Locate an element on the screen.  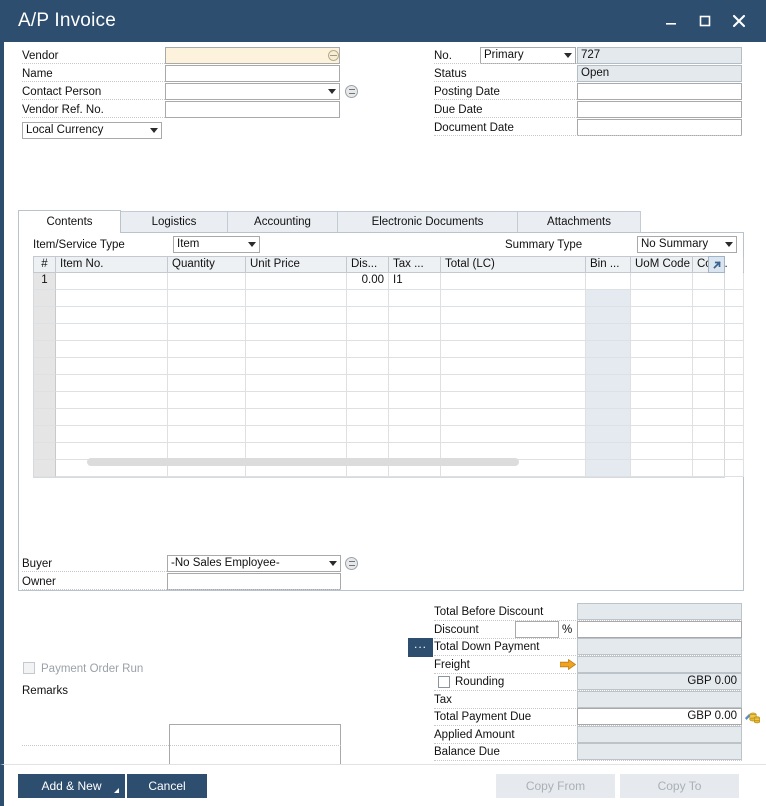
grid-cell-disc: 0.00 is located at coordinates (368, 281).